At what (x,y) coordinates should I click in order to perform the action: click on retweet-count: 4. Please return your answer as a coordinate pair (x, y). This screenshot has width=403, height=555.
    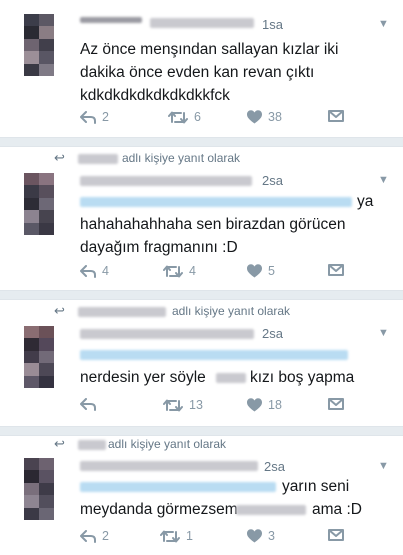
    Looking at the image, I should click on (192, 271).